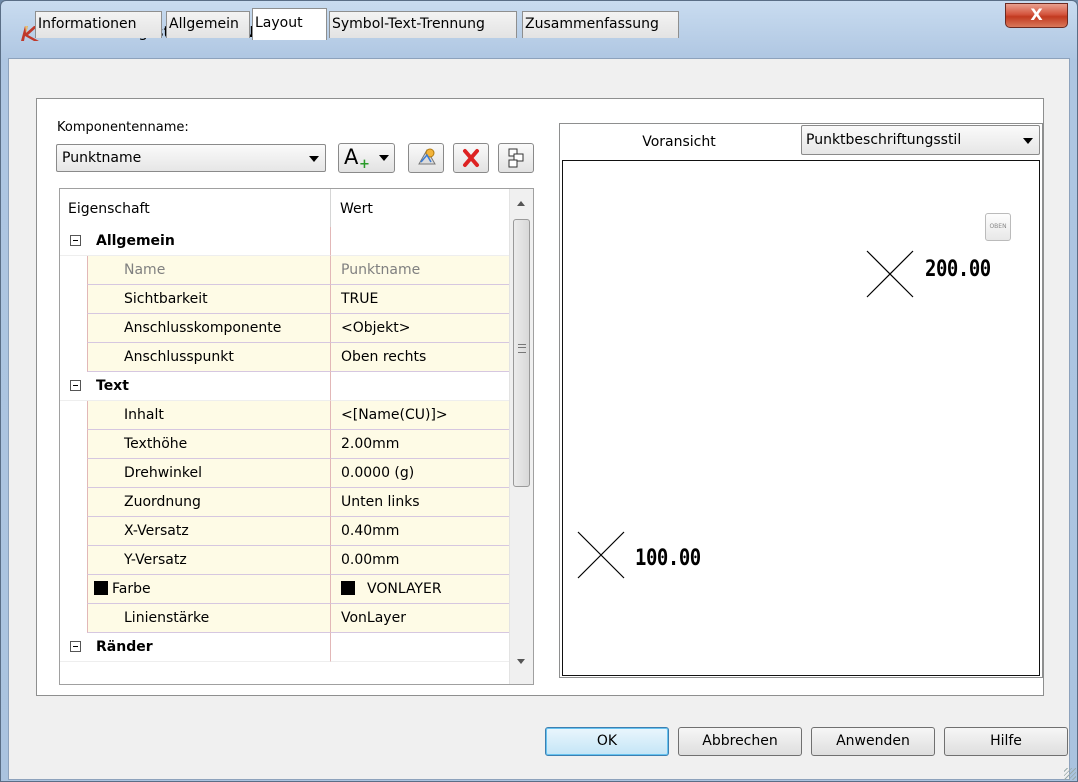 The width and height of the screenshot is (1078, 782). I want to click on close-button: X, so click(1036, 15).